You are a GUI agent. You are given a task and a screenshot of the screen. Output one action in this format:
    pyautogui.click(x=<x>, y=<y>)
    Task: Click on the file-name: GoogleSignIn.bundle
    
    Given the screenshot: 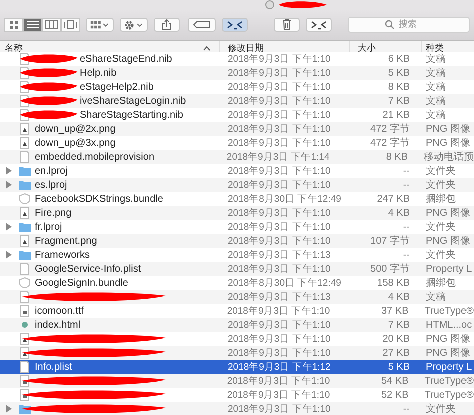 What is the action you would take?
    pyautogui.click(x=81, y=283)
    